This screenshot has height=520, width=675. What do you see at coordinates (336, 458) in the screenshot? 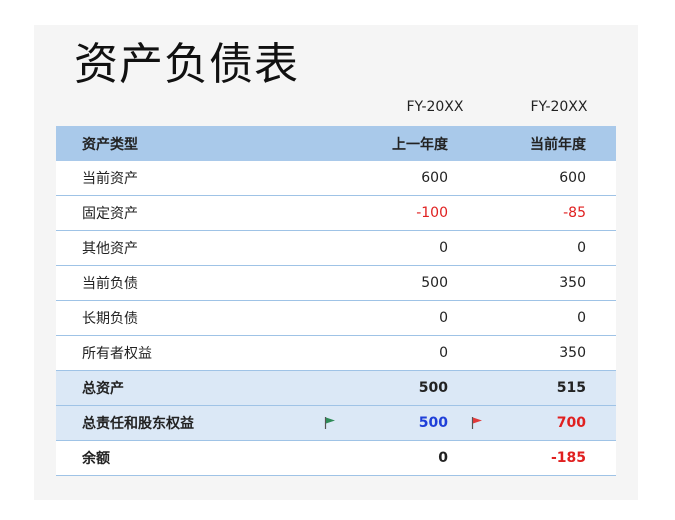
I see `balance-row: 余额 0 -185` at bounding box center [336, 458].